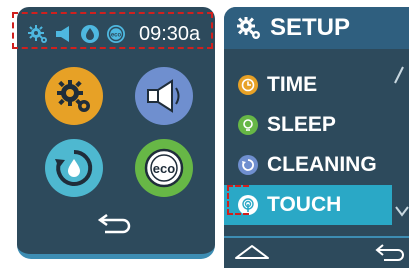 This screenshot has height=268, width=409. I want to click on home-button, so click(252, 253).